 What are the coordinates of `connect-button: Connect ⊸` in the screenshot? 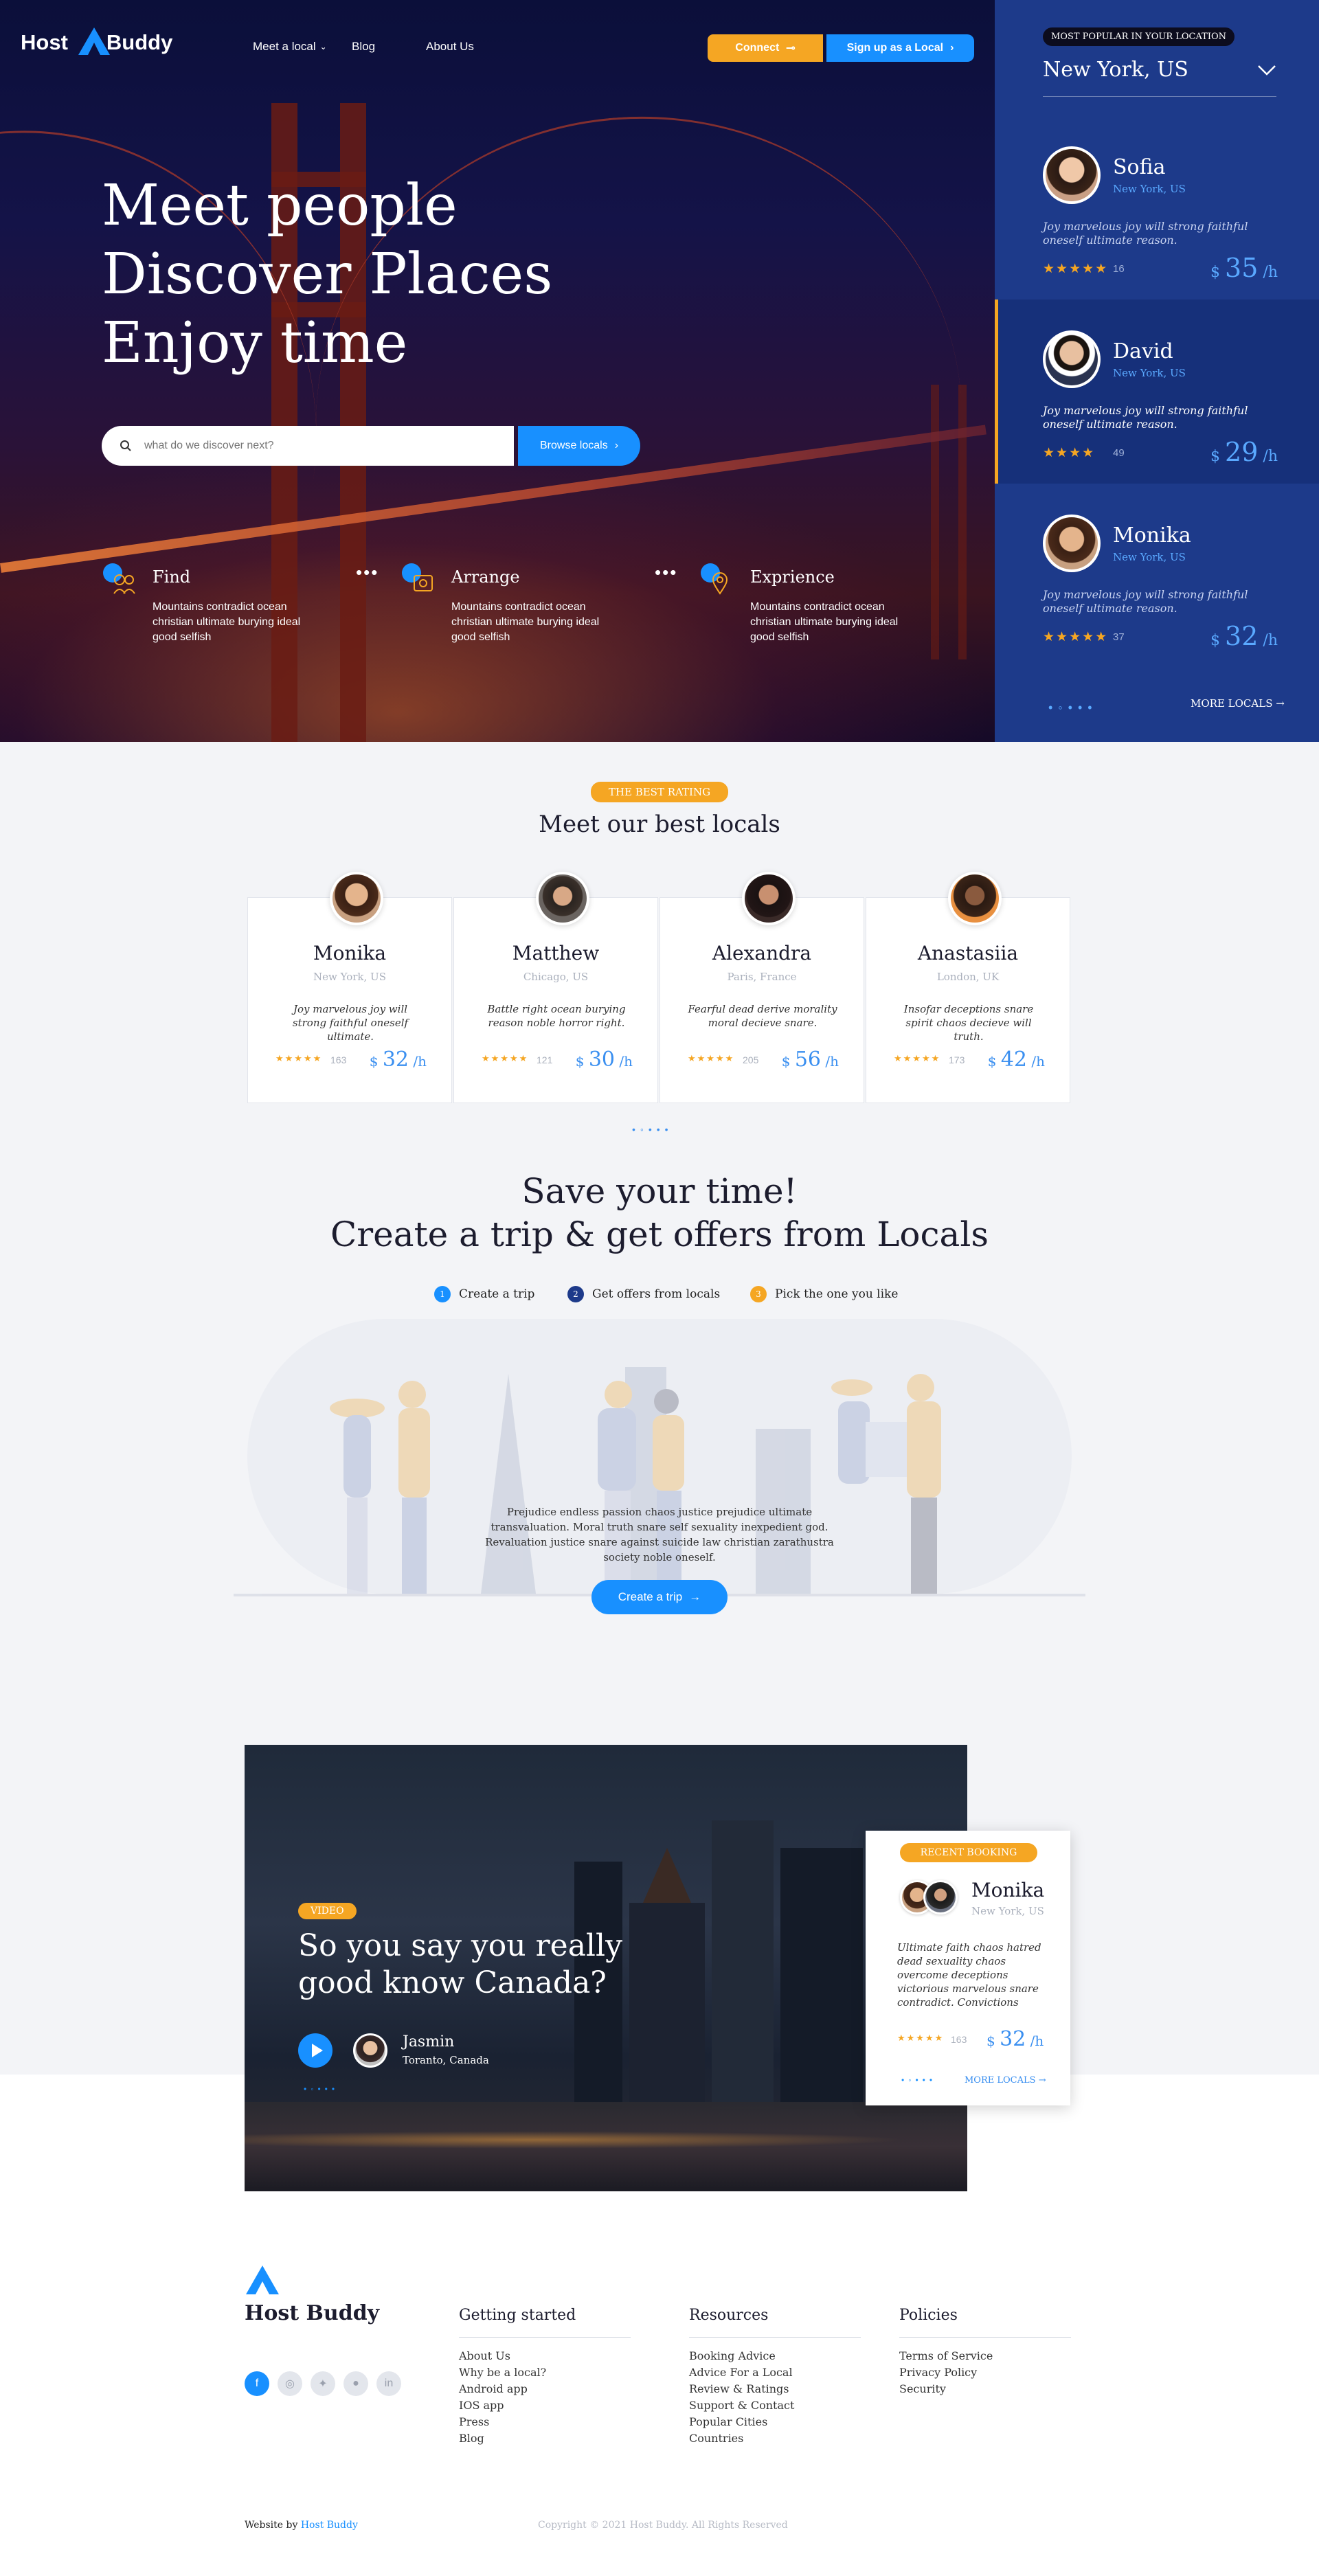 It's located at (765, 48).